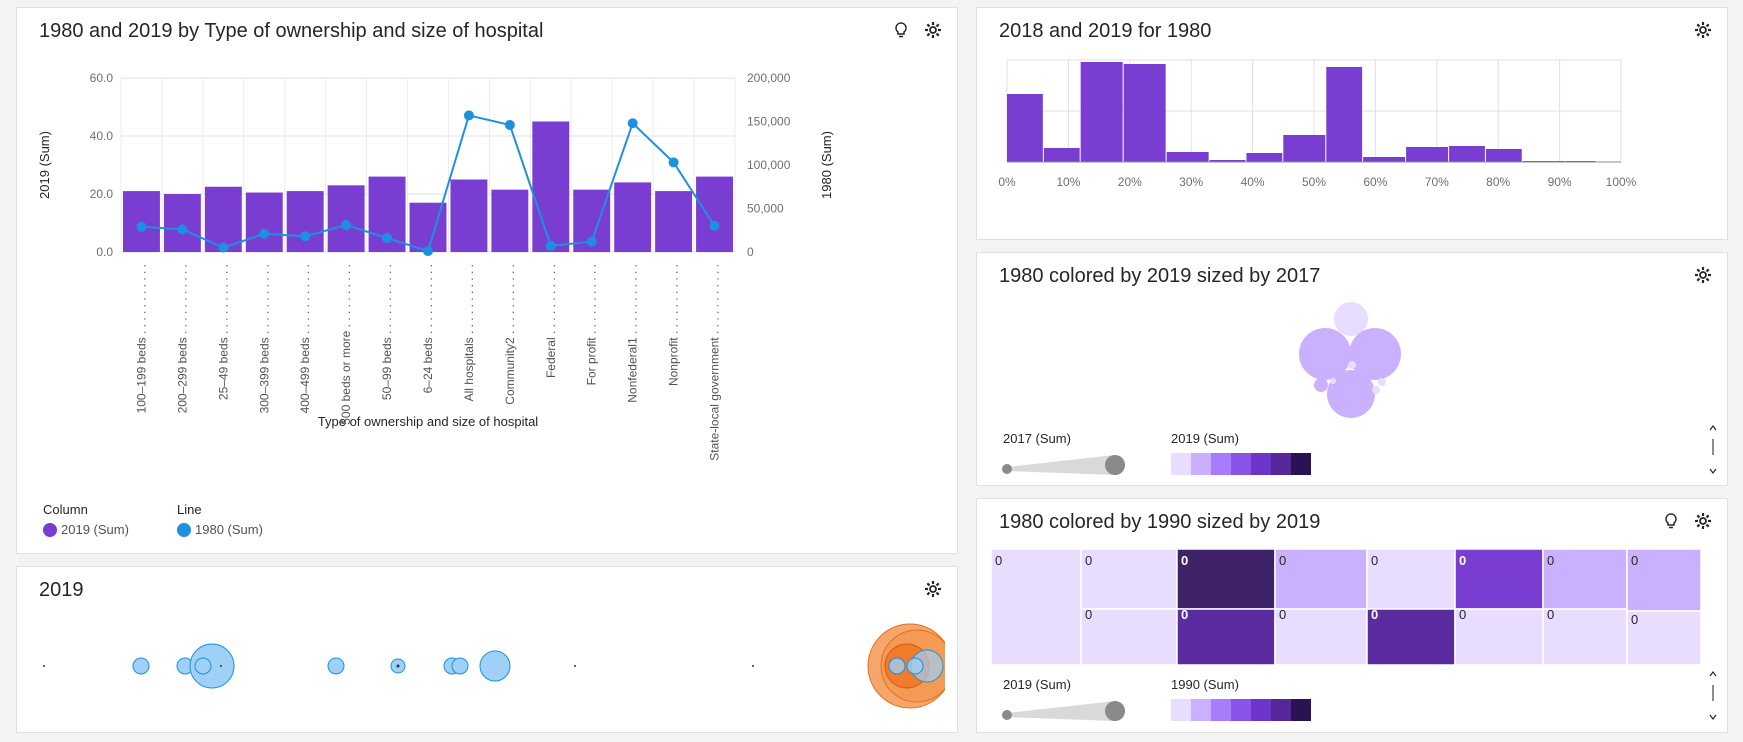 This screenshot has width=1743, height=742. I want to click on legend-item-1980: 1980 (Sum), so click(220, 529).